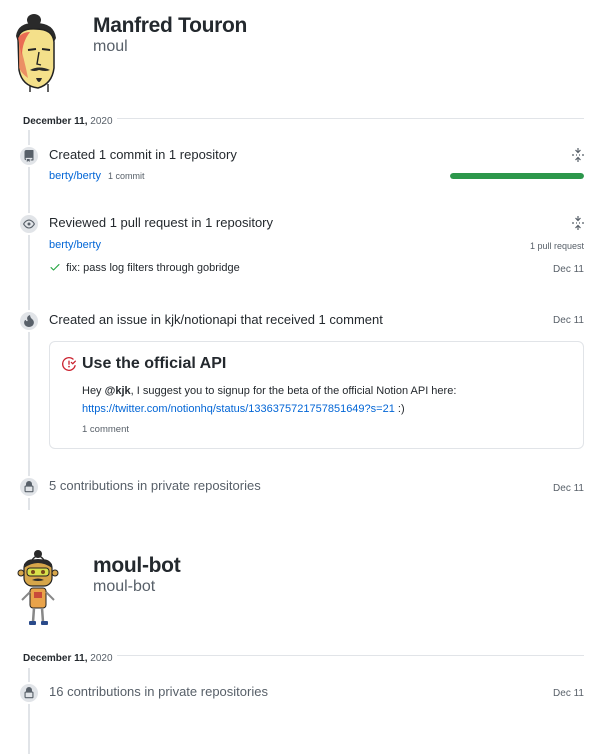  I want to click on review-badge, so click(29, 224).